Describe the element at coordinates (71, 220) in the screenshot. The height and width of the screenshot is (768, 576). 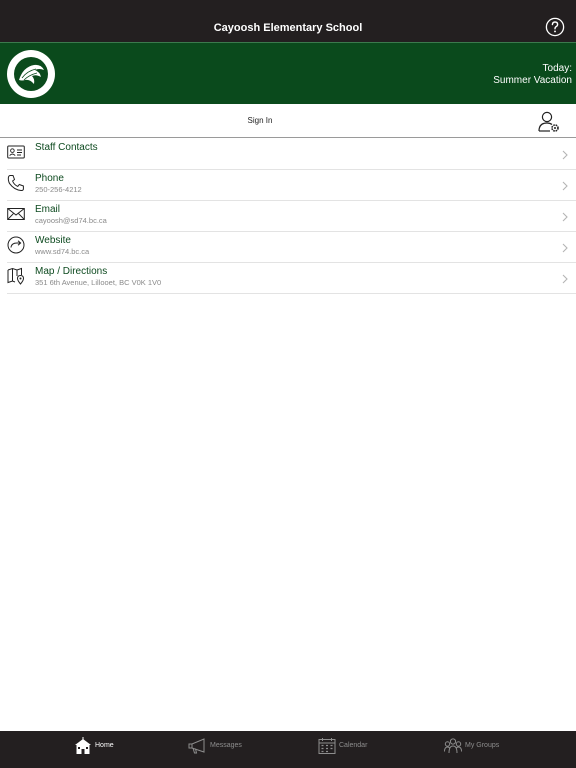
I see `list-item-subtitle: cayoosh@sd74.bc.ca` at that location.